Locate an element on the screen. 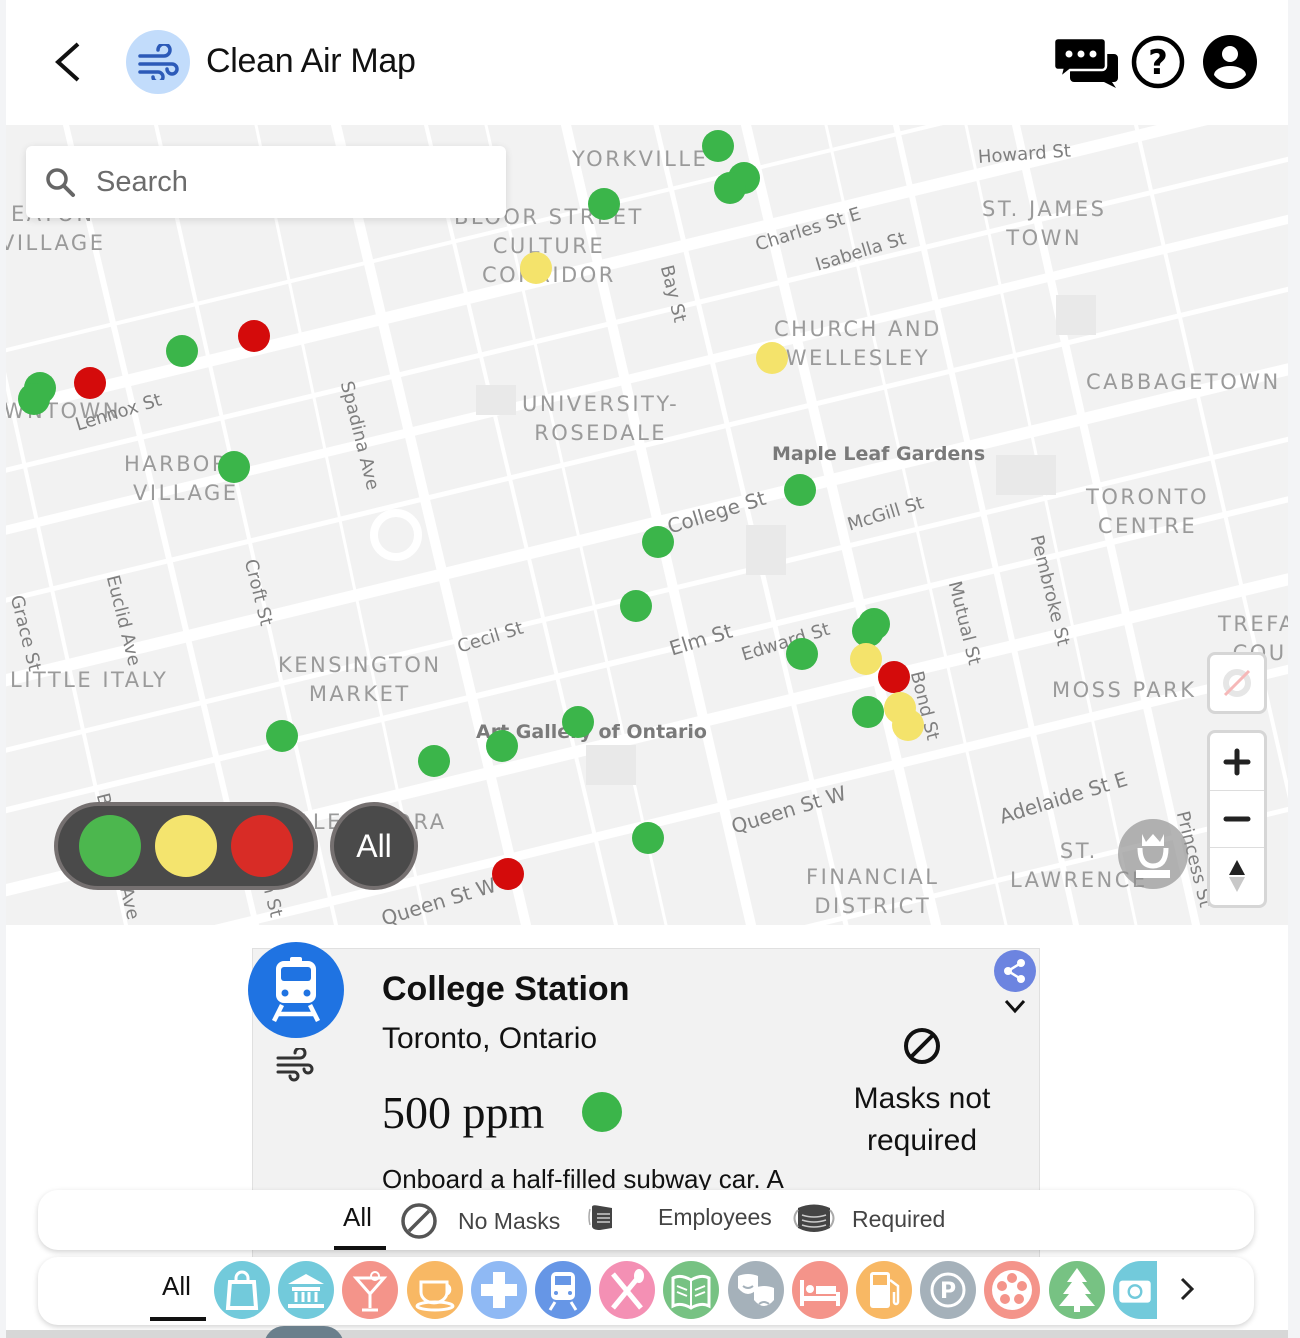  category-restaurant-button is located at coordinates (627, 1290).